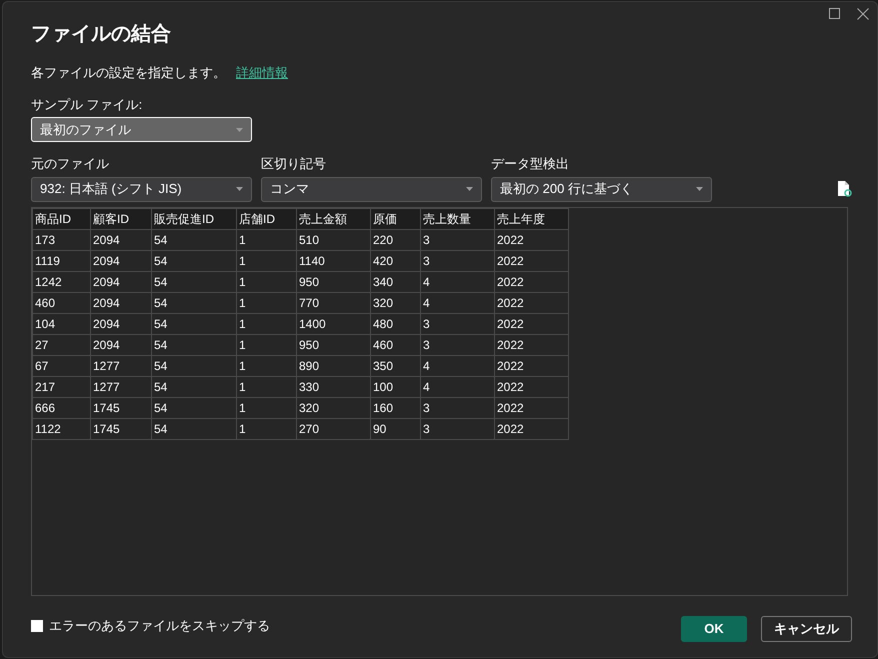  What do you see at coordinates (863, 14) in the screenshot?
I see `close-icon` at bounding box center [863, 14].